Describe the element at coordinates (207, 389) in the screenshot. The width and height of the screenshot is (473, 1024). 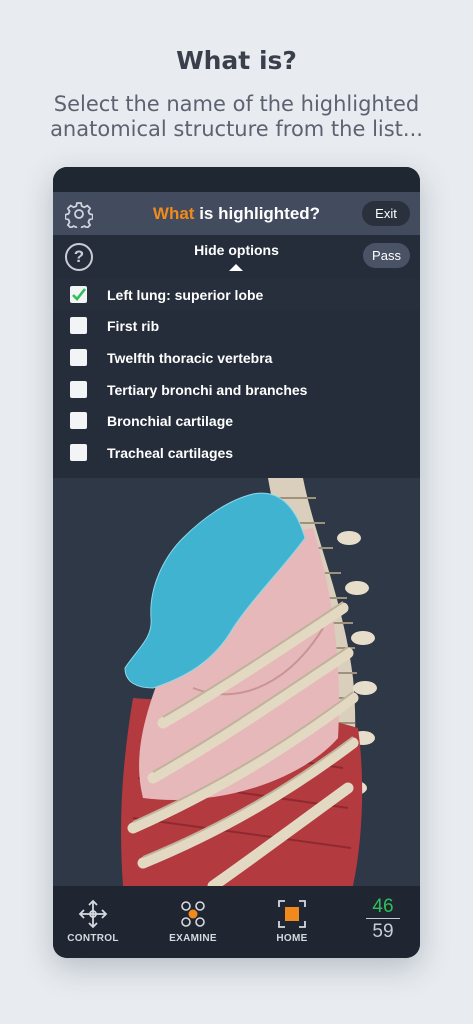
I see `option-label: Tertiary bronchi and branches` at that location.